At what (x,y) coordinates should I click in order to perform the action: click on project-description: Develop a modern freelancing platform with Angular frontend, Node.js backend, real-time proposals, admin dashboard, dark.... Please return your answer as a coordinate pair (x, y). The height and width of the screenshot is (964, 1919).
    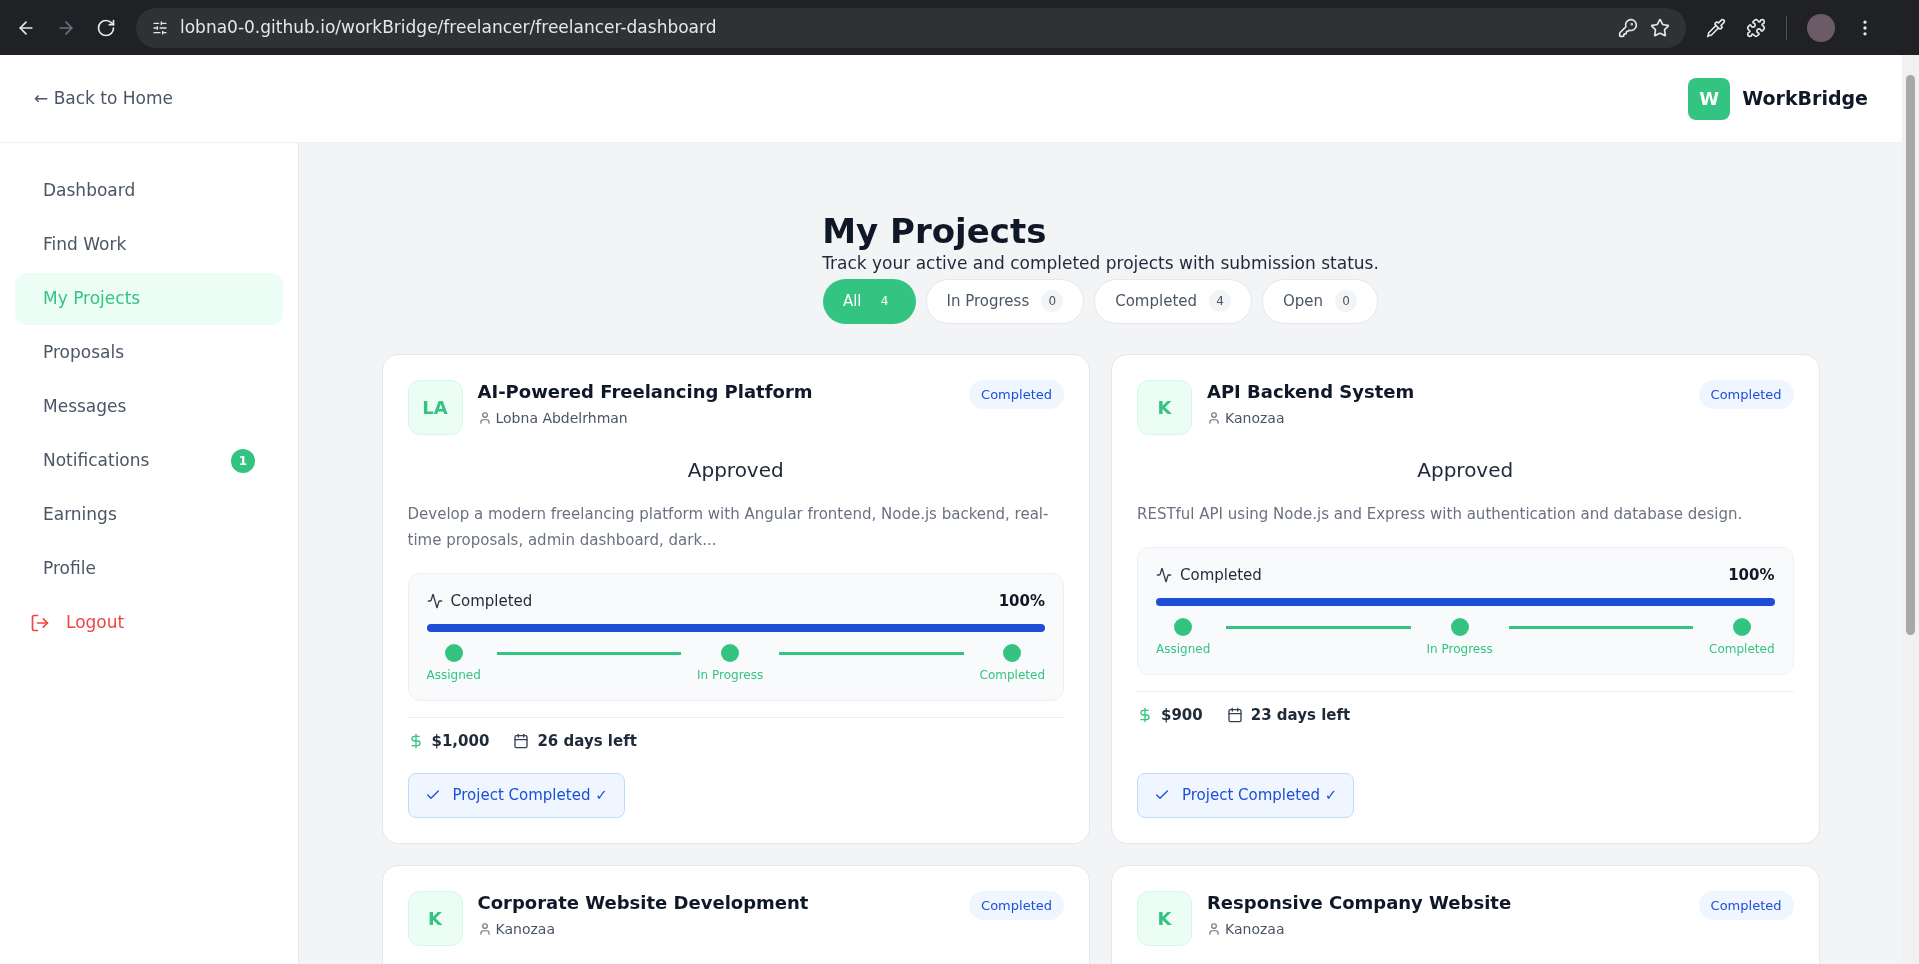
    Looking at the image, I should click on (728, 527).